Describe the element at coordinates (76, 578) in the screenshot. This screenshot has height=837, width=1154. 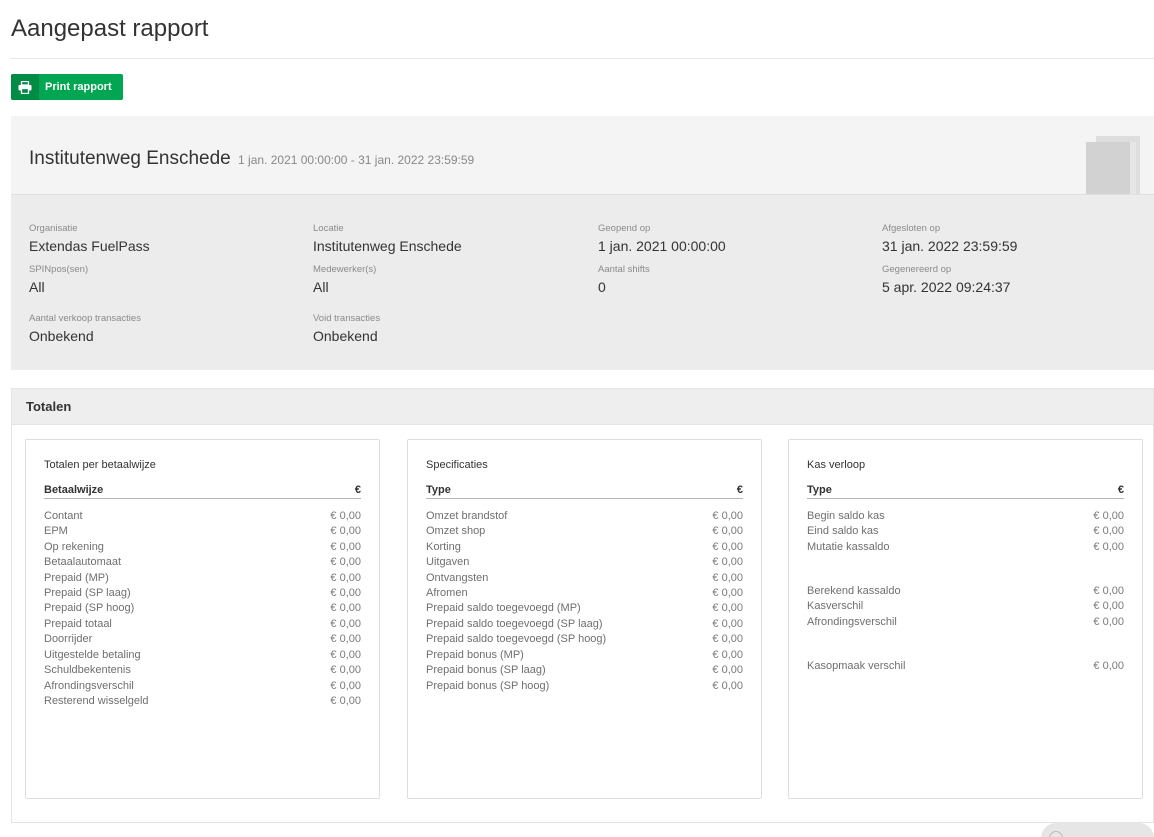
I see `row-name: Prepaid (MP)` at that location.